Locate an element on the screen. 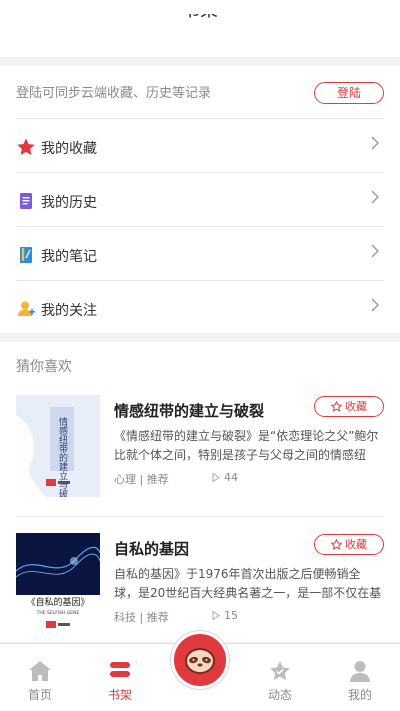 The height and width of the screenshot is (711, 400). tab-home: 首页 is located at coordinates (40, 681).